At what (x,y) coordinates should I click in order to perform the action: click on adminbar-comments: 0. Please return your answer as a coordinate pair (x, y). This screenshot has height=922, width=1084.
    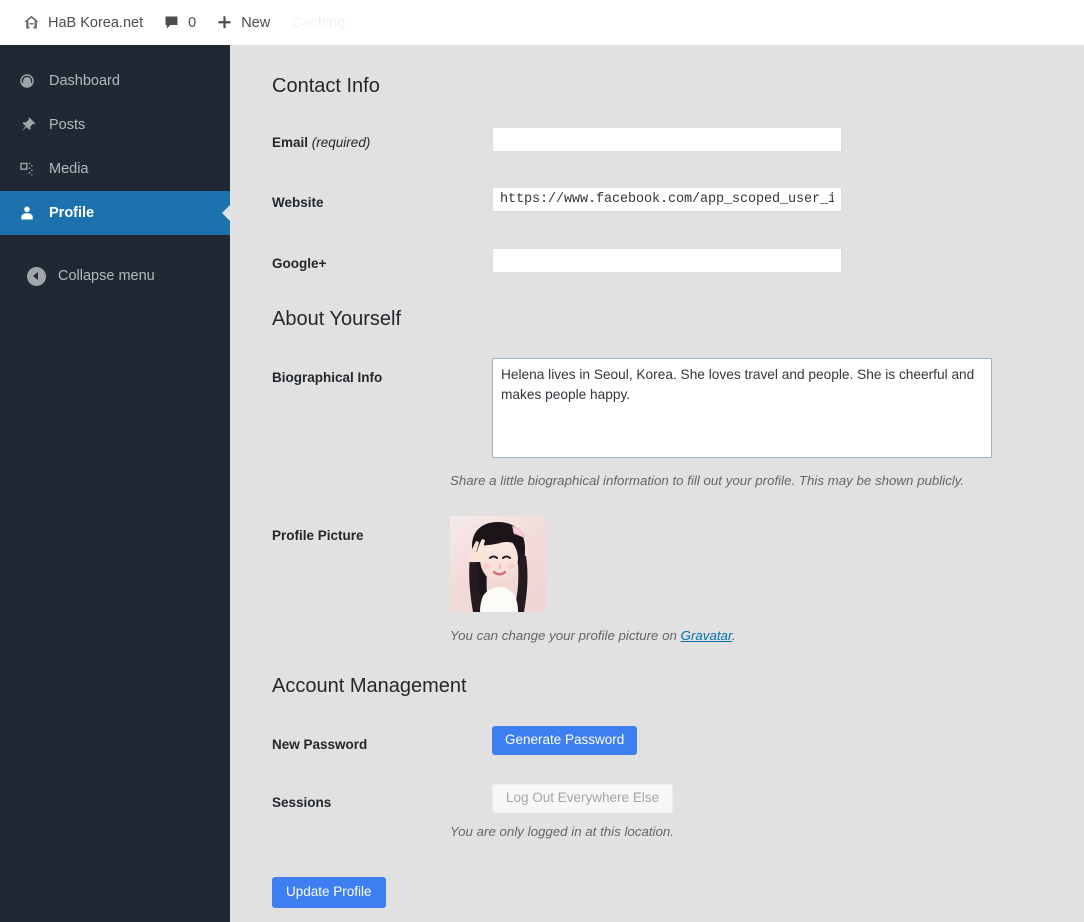
    Looking at the image, I should click on (179, 22).